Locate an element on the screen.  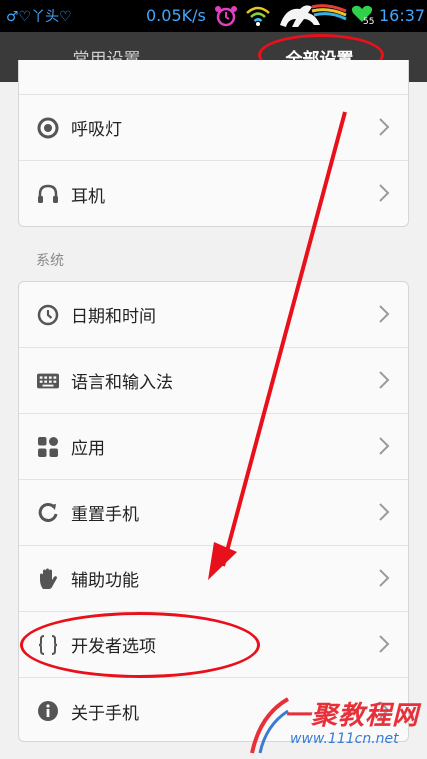
headphones-icon is located at coordinates (48, 194).